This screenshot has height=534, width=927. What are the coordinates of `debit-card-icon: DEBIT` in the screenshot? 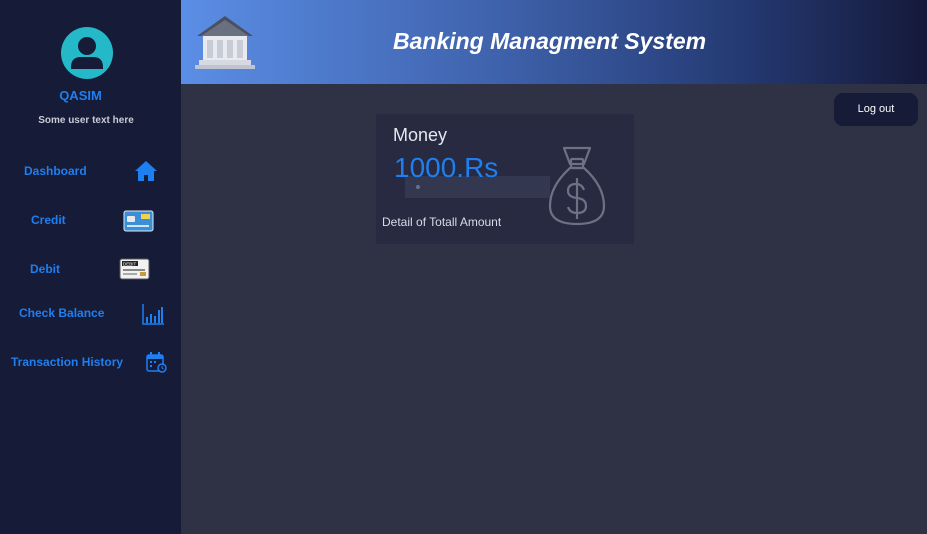 It's located at (134, 269).